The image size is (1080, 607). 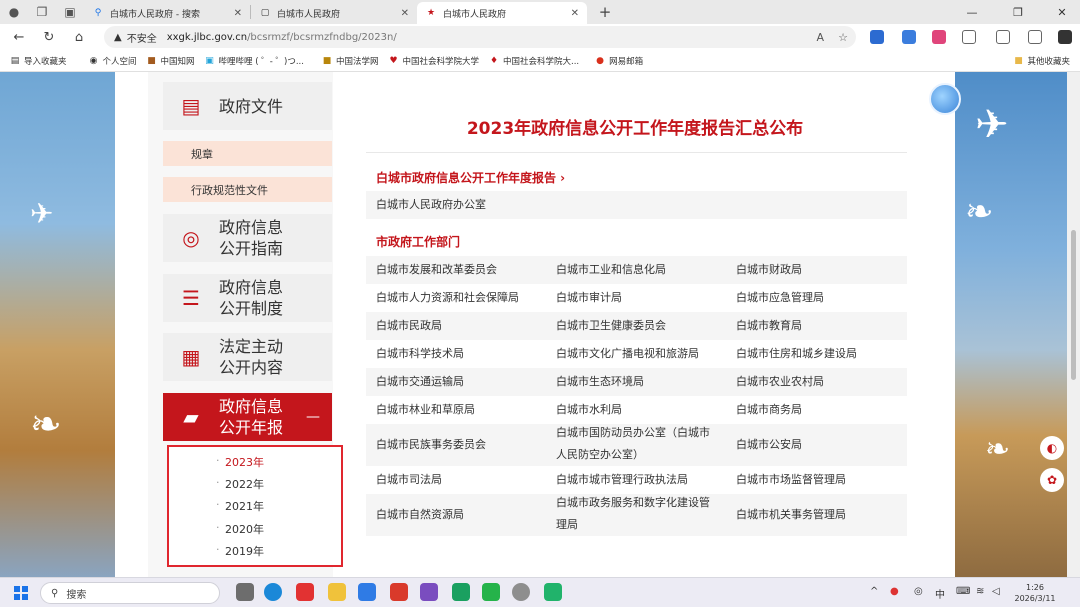 What do you see at coordinates (245, 592) in the screenshot?
I see `task-view-icon` at bounding box center [245, 592].